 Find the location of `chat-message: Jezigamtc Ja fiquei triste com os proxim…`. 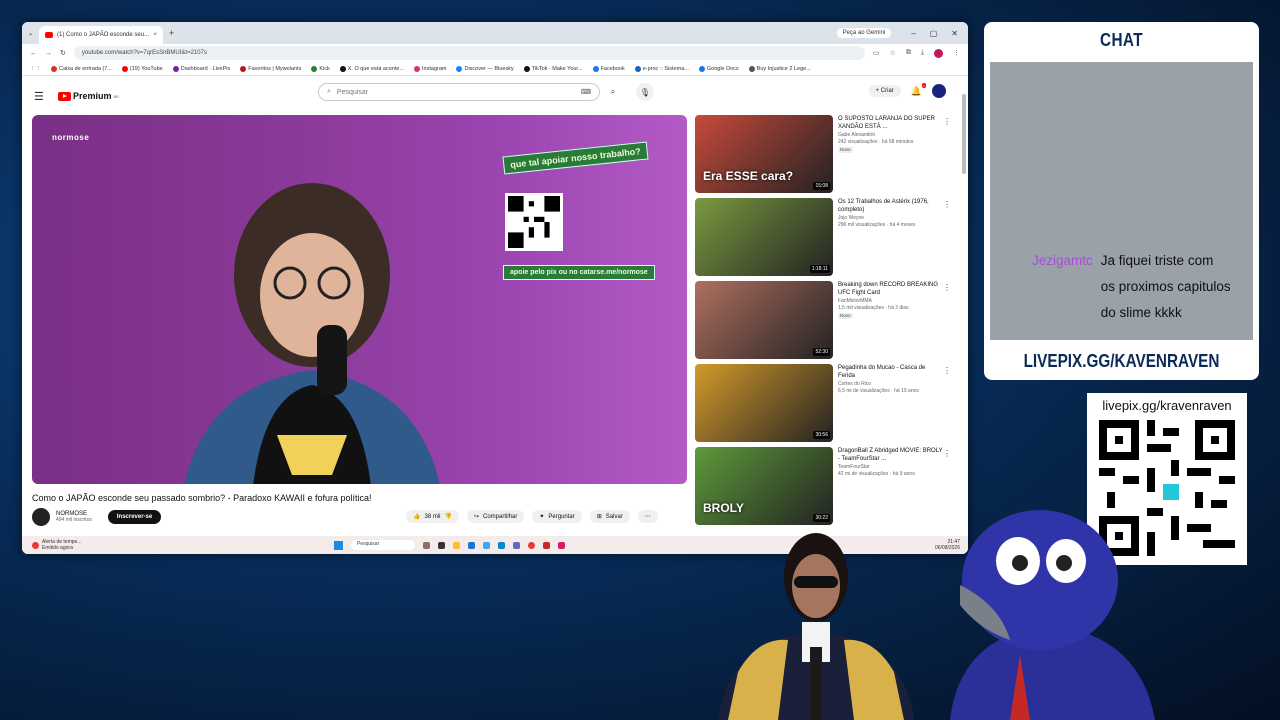

chat-message: Jezigamtc Ja fiquei triste com os proxim… is located at coordinates (1131, 287).